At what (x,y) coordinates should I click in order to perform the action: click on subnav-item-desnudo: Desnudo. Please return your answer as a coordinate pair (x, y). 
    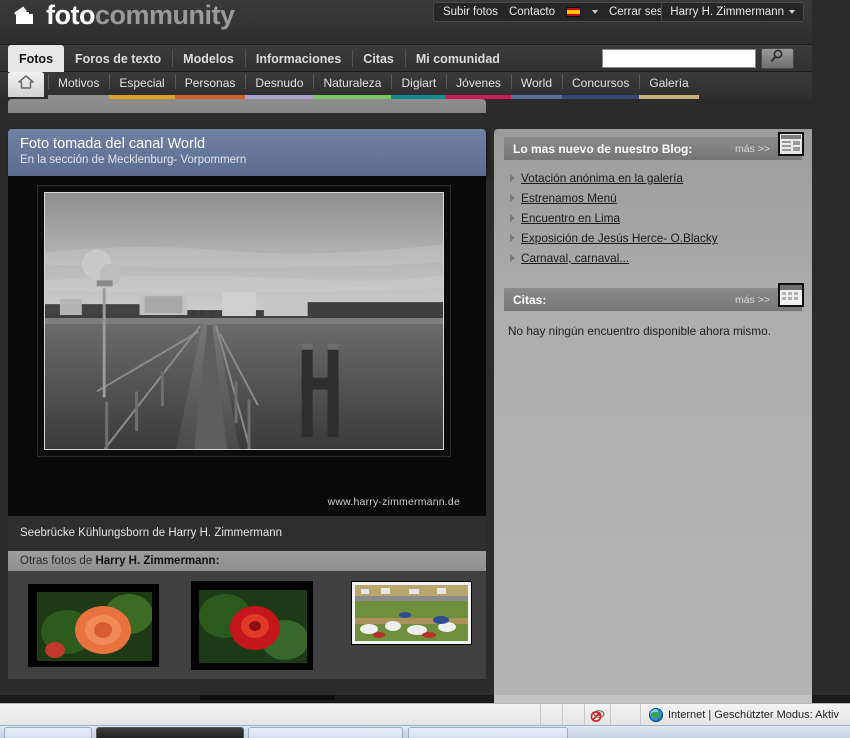
    Looking at the image, I should click on (279, 85).